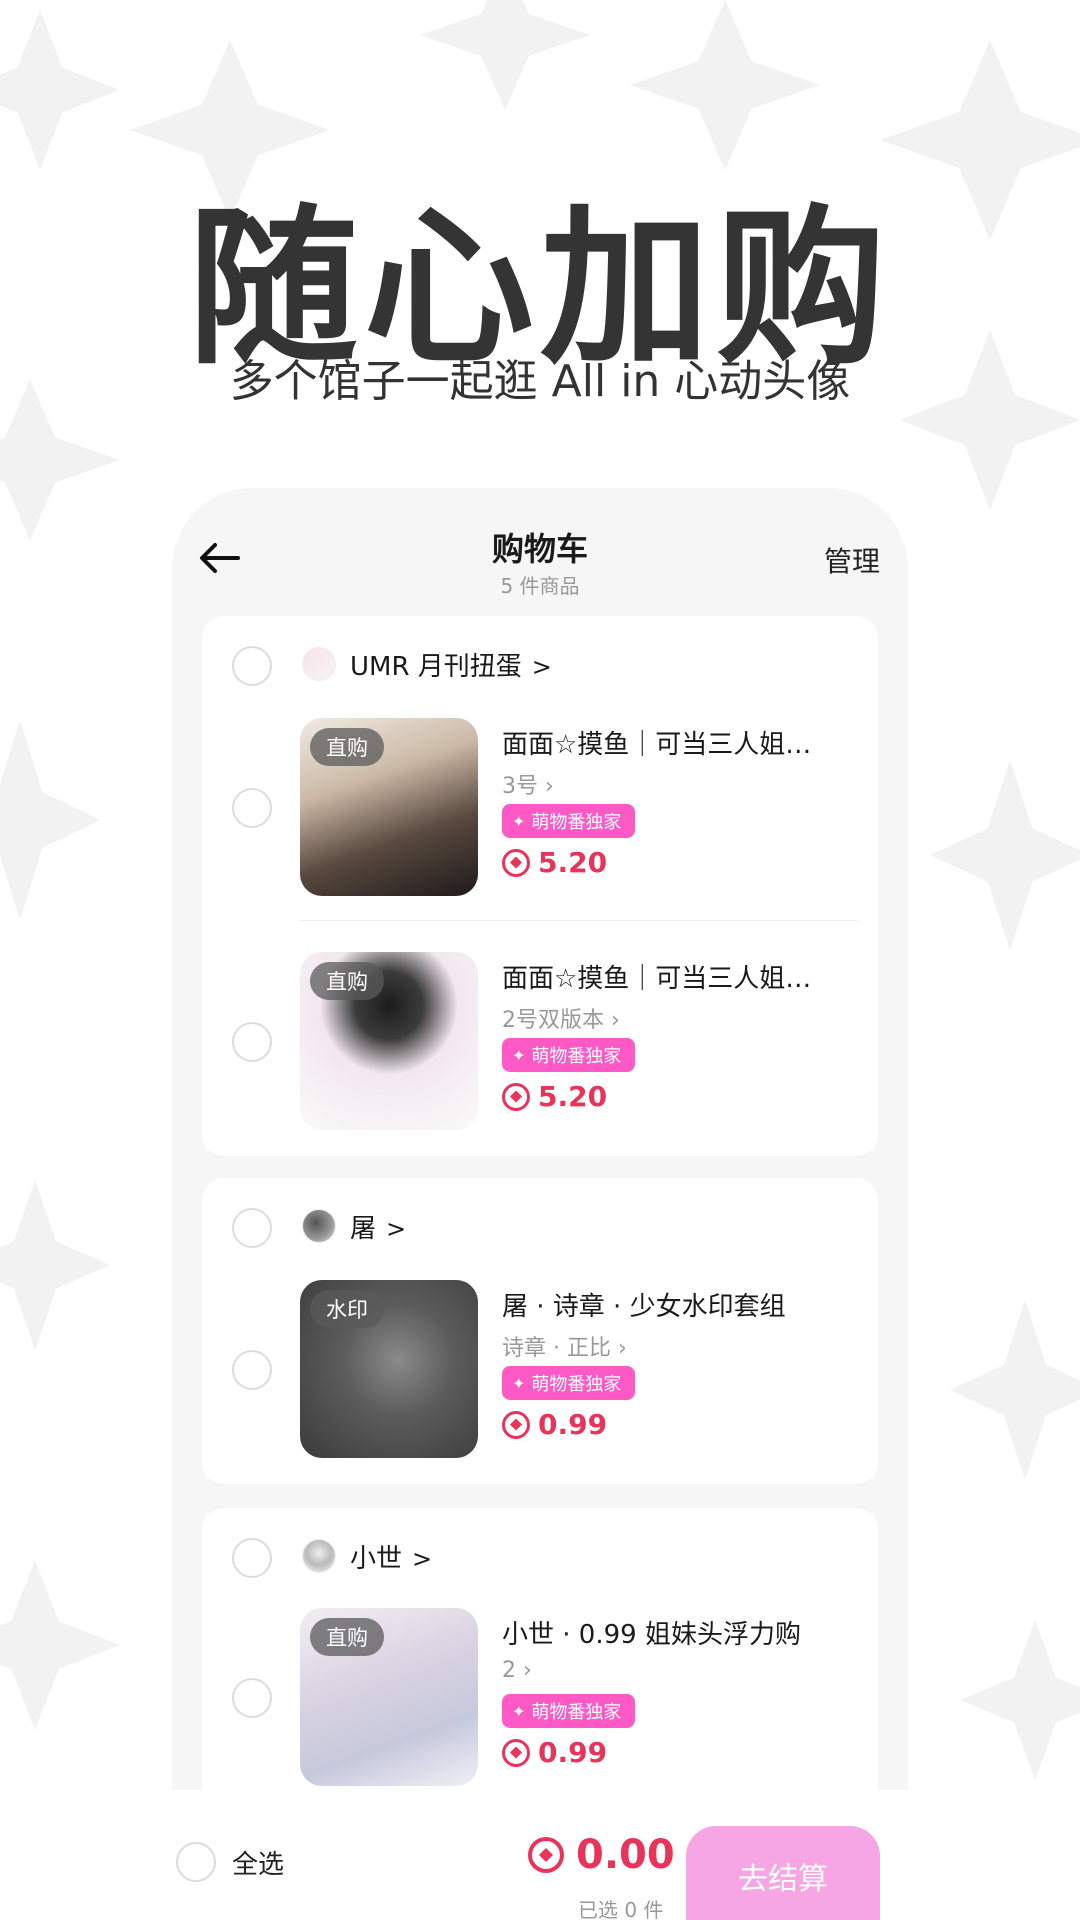  Describe the element at coordinates (258, 1862) in the screenshot. I see `select-all-label: 全选` at that location.